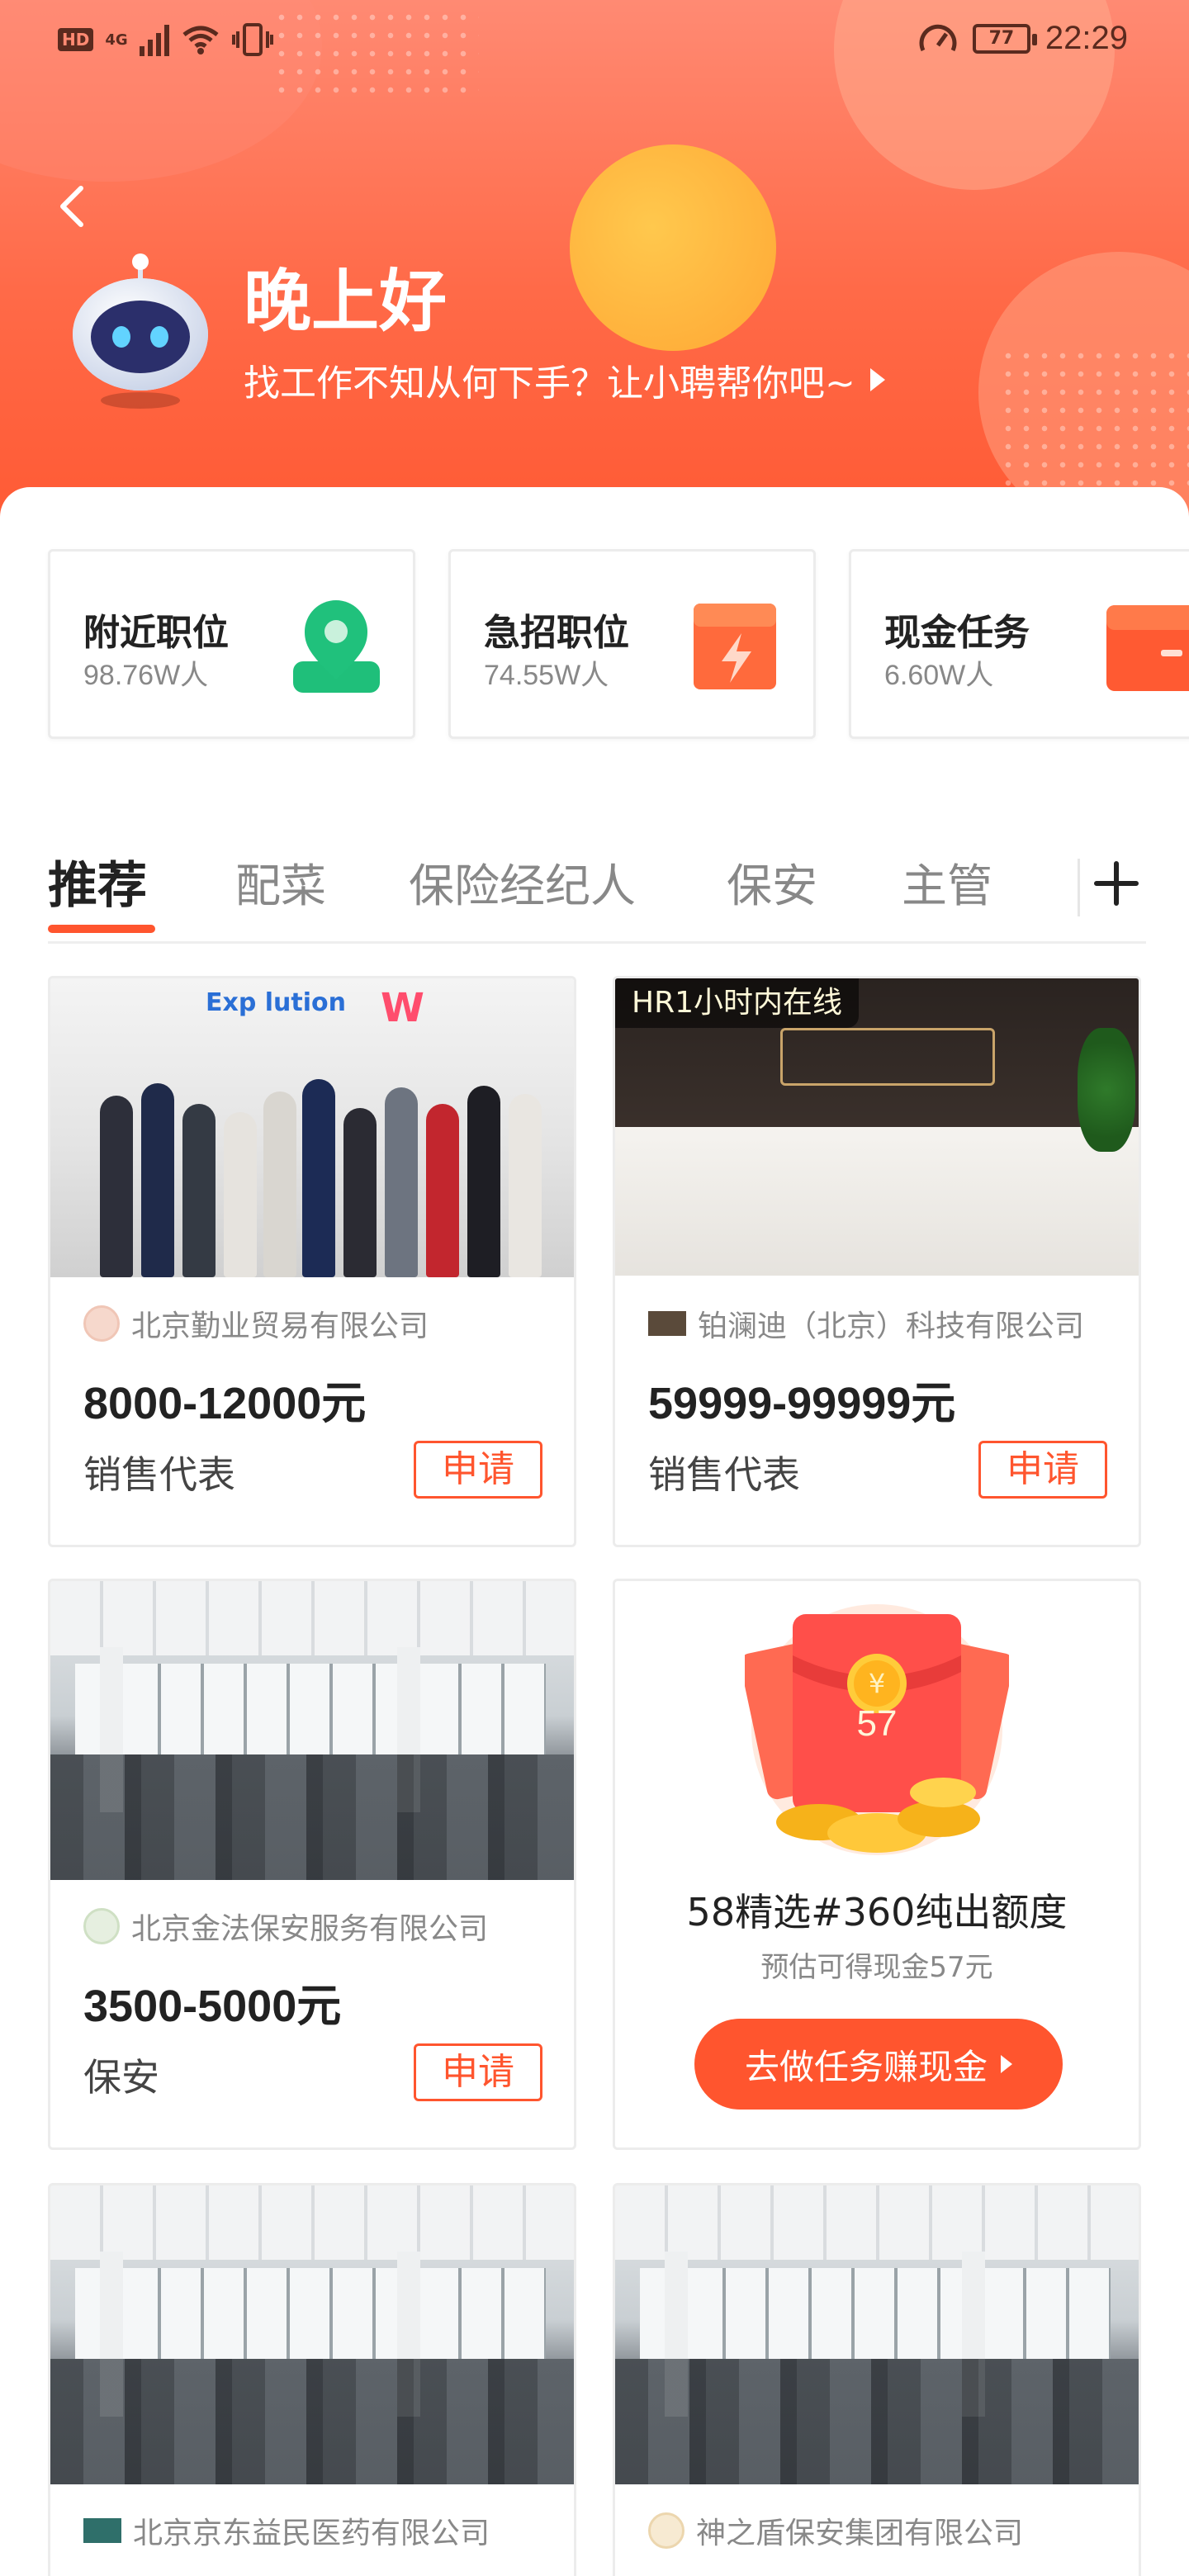 This screenshot has width=1189, height=2576. Describe the element at coordinates (877, 1864) in the screenshot. I see `cash-task-card: ¥ 57 58精选#360纯出额度 预估可得现金57元 去做任务赚现金` at that location.